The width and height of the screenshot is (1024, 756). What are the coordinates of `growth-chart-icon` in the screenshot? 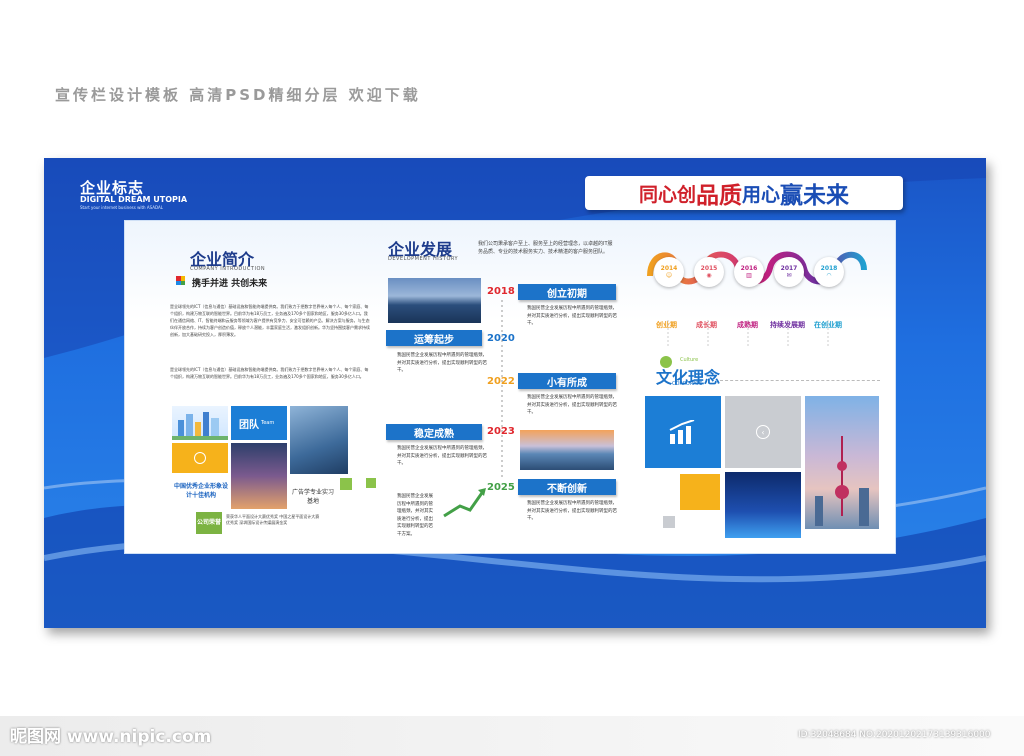 It's located at (682, 432).